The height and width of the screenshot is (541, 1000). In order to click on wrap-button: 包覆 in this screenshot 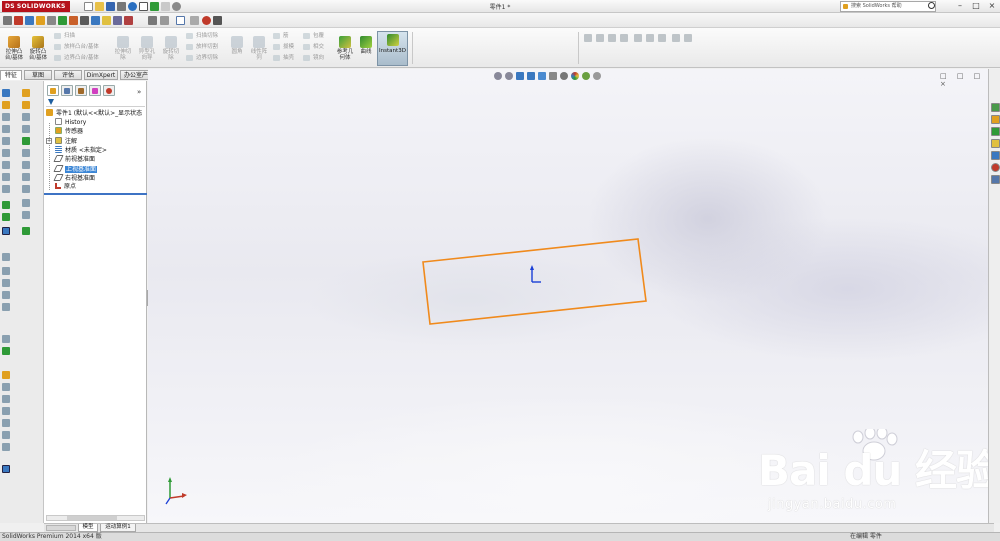, I will do `click(313, 36)`.